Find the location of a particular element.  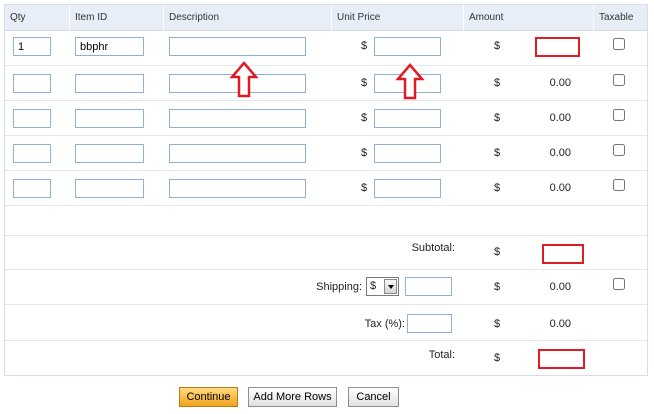

tax-amount: 0.00 is located at coordinates (560, 324).